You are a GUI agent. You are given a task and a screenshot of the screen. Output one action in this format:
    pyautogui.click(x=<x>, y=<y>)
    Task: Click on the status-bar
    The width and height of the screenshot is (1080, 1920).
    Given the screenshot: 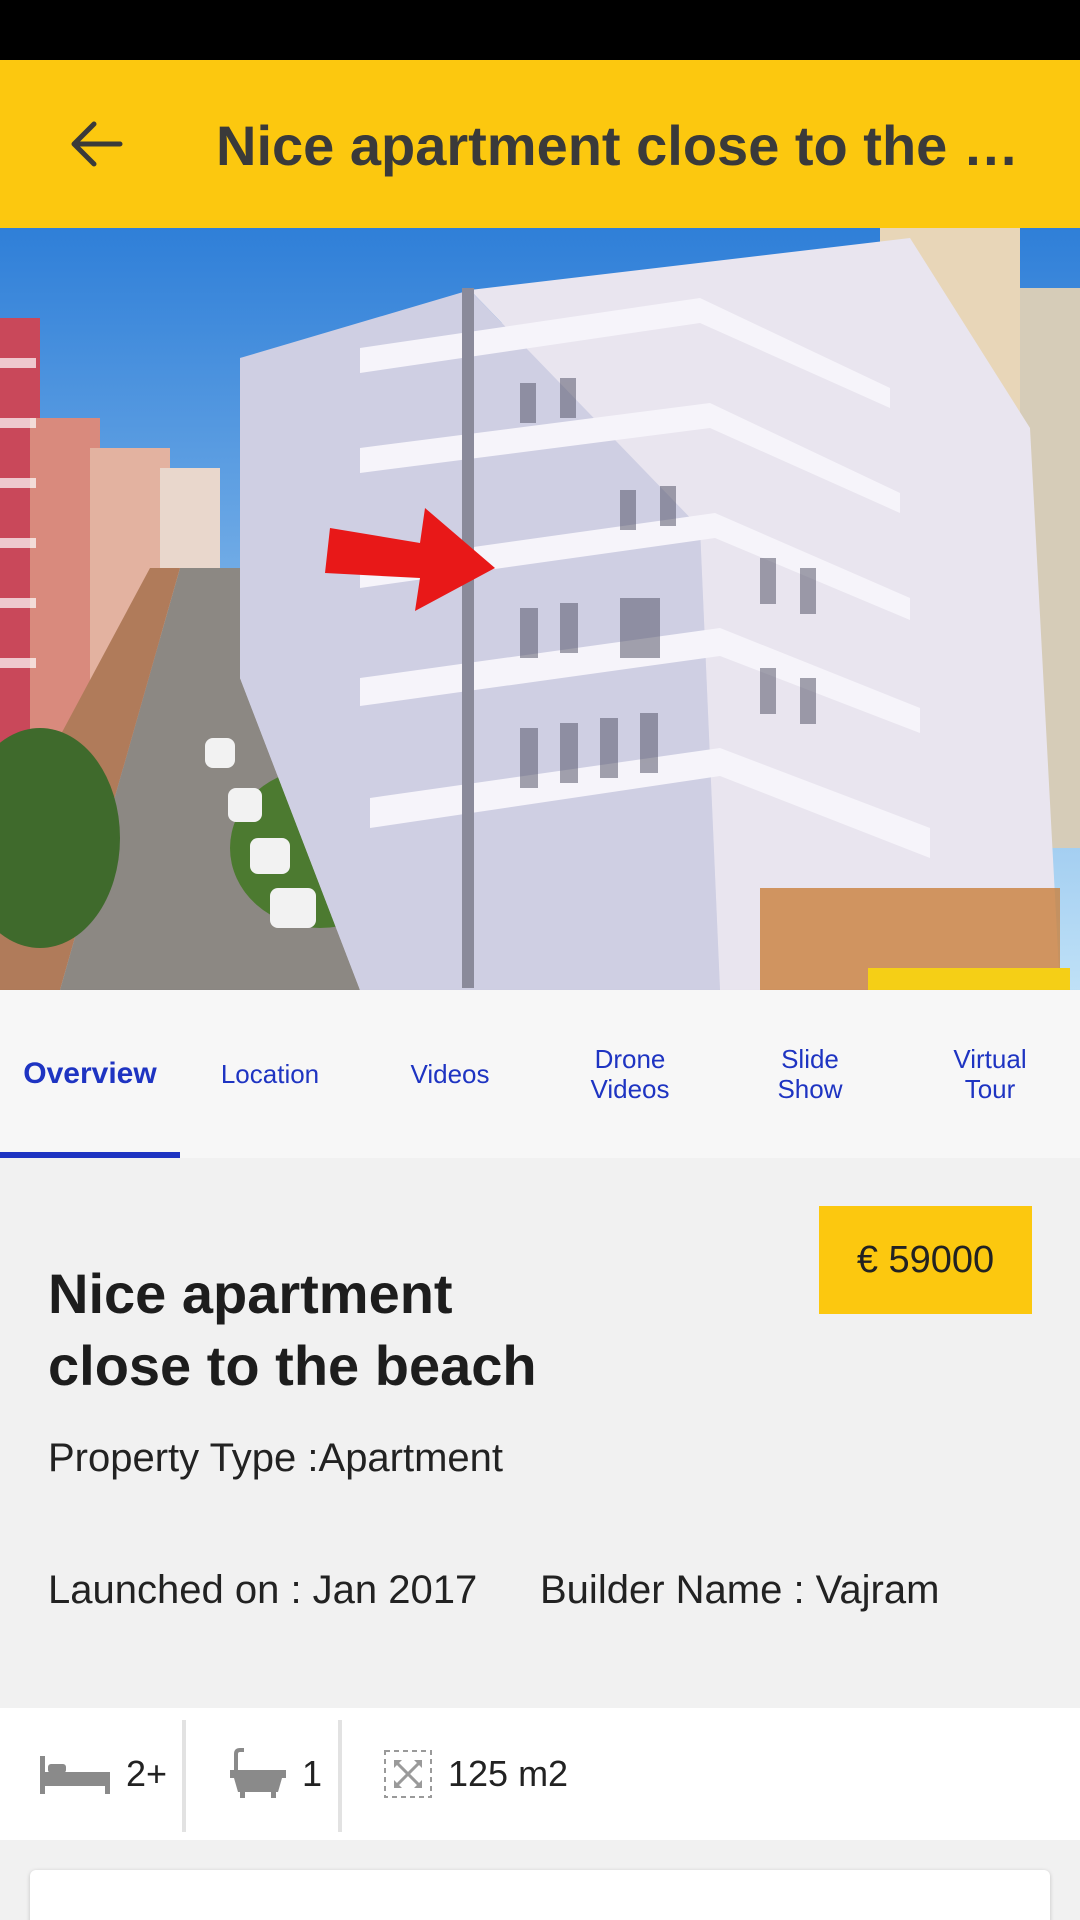 What is the action you would take?
    pyautogui.click(x=540, y=30)
    